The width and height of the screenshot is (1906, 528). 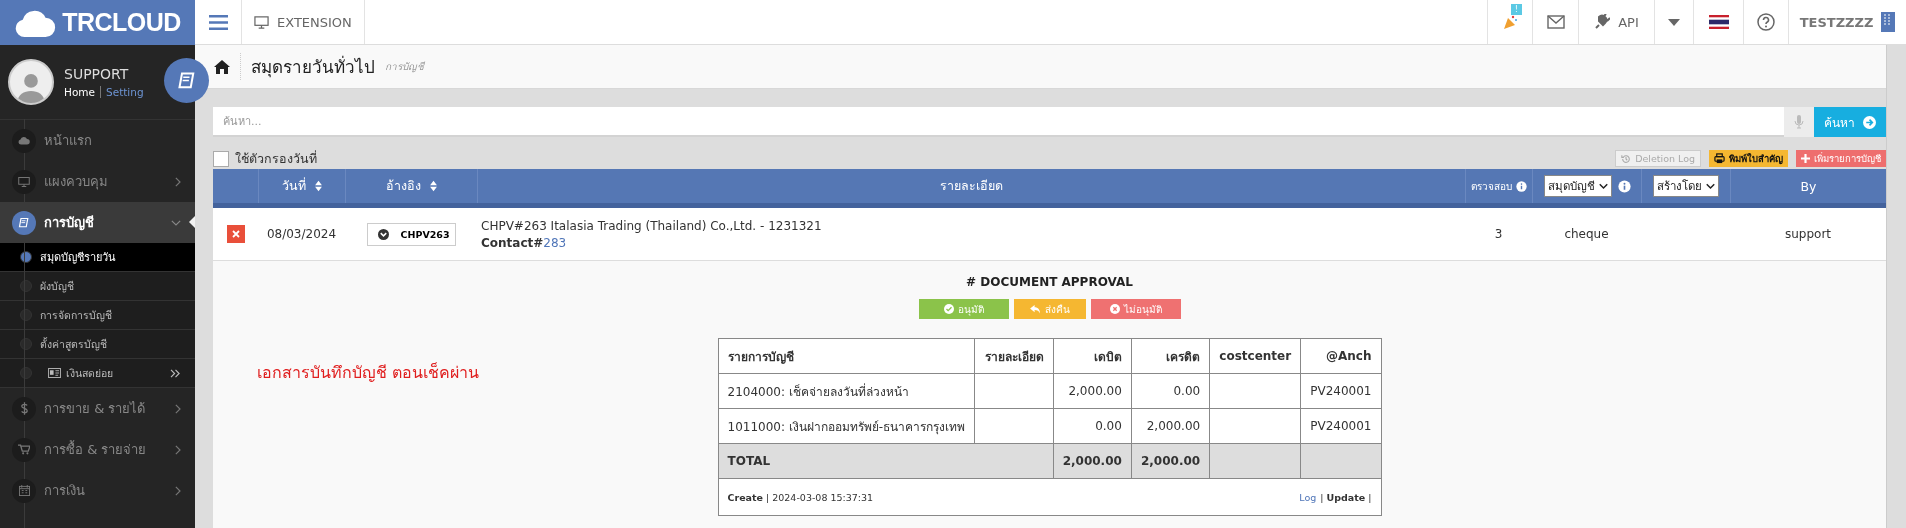 I want to click on column-header: รายการบัญชี, so click(x=846, y=356).